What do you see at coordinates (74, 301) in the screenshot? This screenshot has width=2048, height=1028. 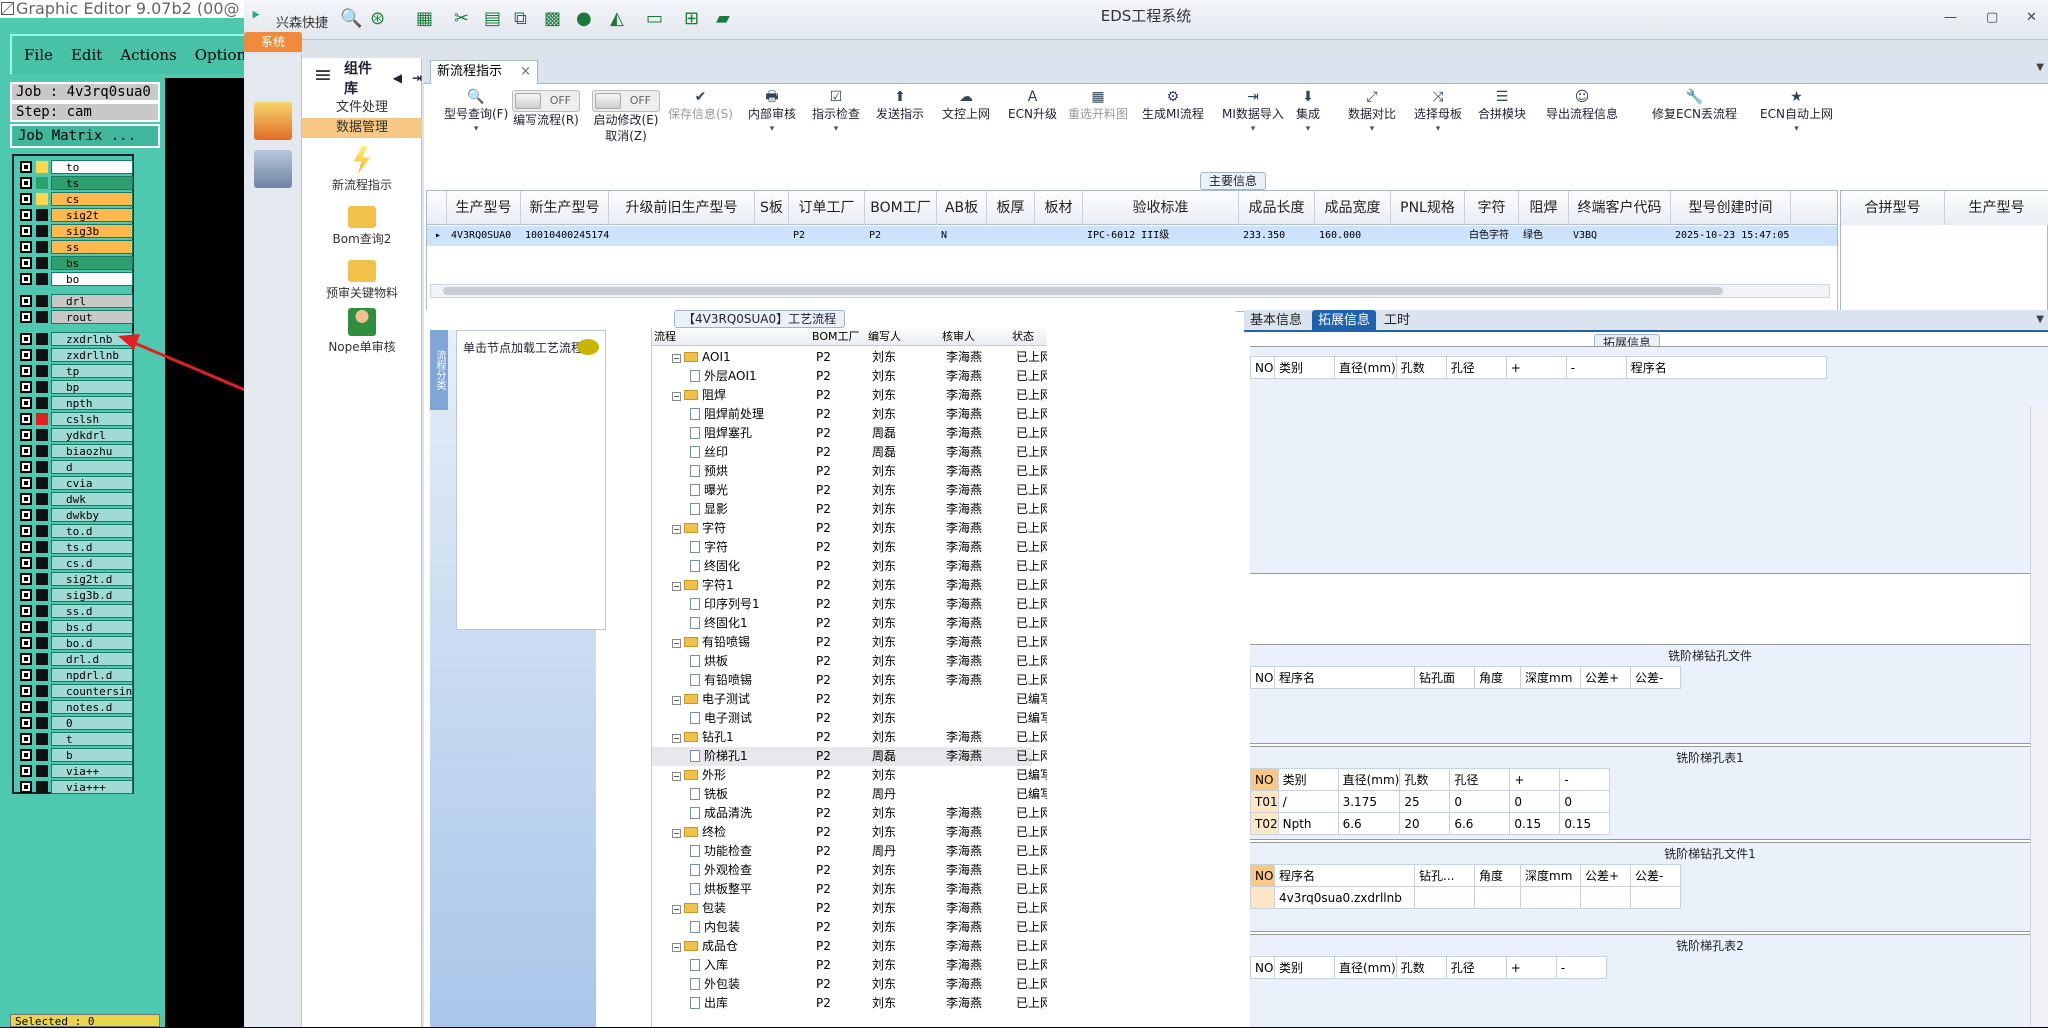 I see `layer-row: drl` at bounding box center [74, 301].